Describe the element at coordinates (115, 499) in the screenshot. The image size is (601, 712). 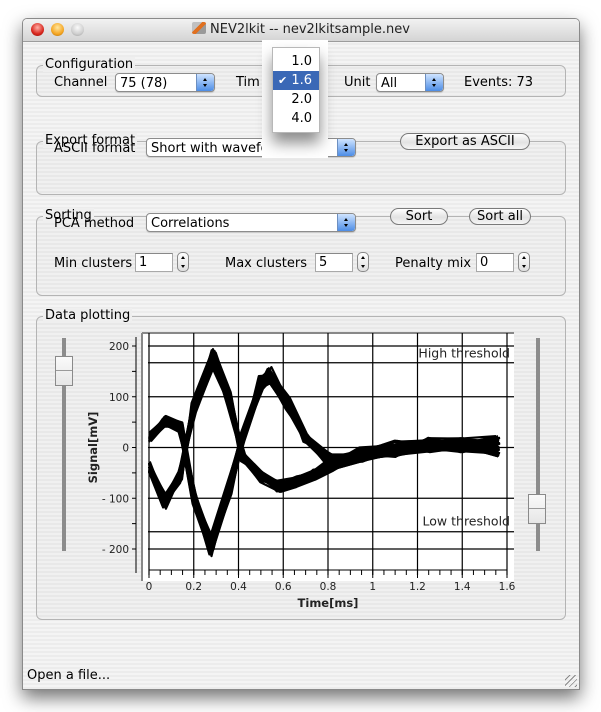
I see `y-tick-label: - 100` at that location.